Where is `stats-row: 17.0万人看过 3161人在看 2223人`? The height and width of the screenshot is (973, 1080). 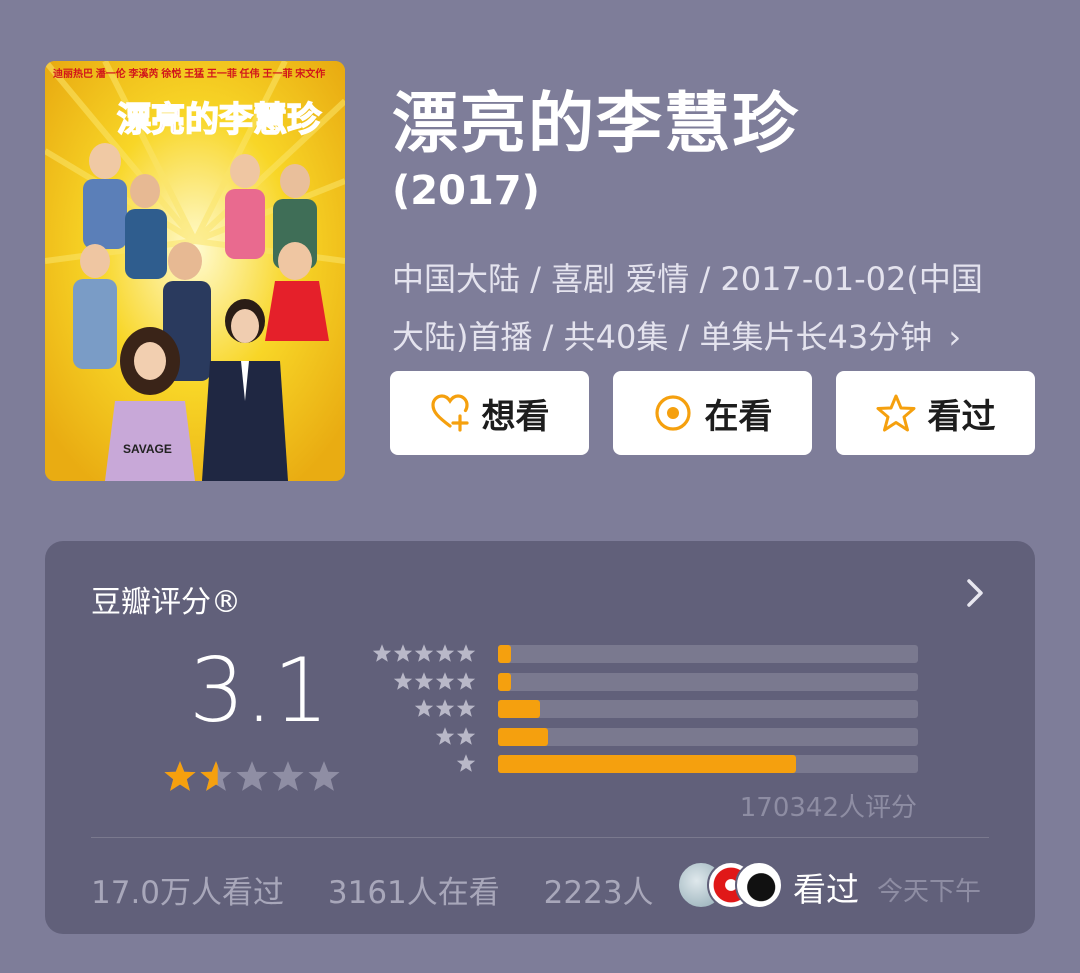 stats-row: 17.0万人看过 3161人在看 2223人 is located at coordinates (389, 889).